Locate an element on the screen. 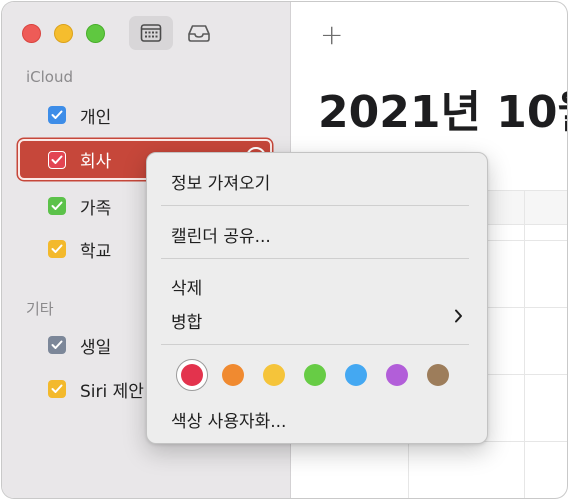 The width and height of the screenshot is (569, 500). minimize-window-button is located at coordinates (63, 33).